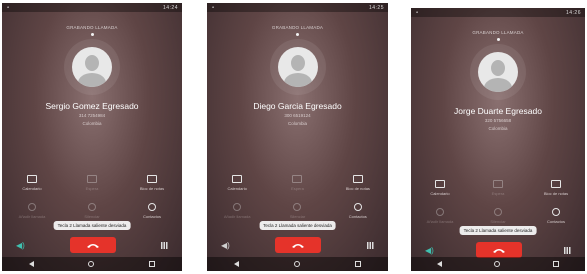 This screenshot has width=587, height=274. What do you see at coordinates (92, 106) in the screenshot?
I see `contact-name: Sergio Gomez Egresado` at bounding box center [92, 106].